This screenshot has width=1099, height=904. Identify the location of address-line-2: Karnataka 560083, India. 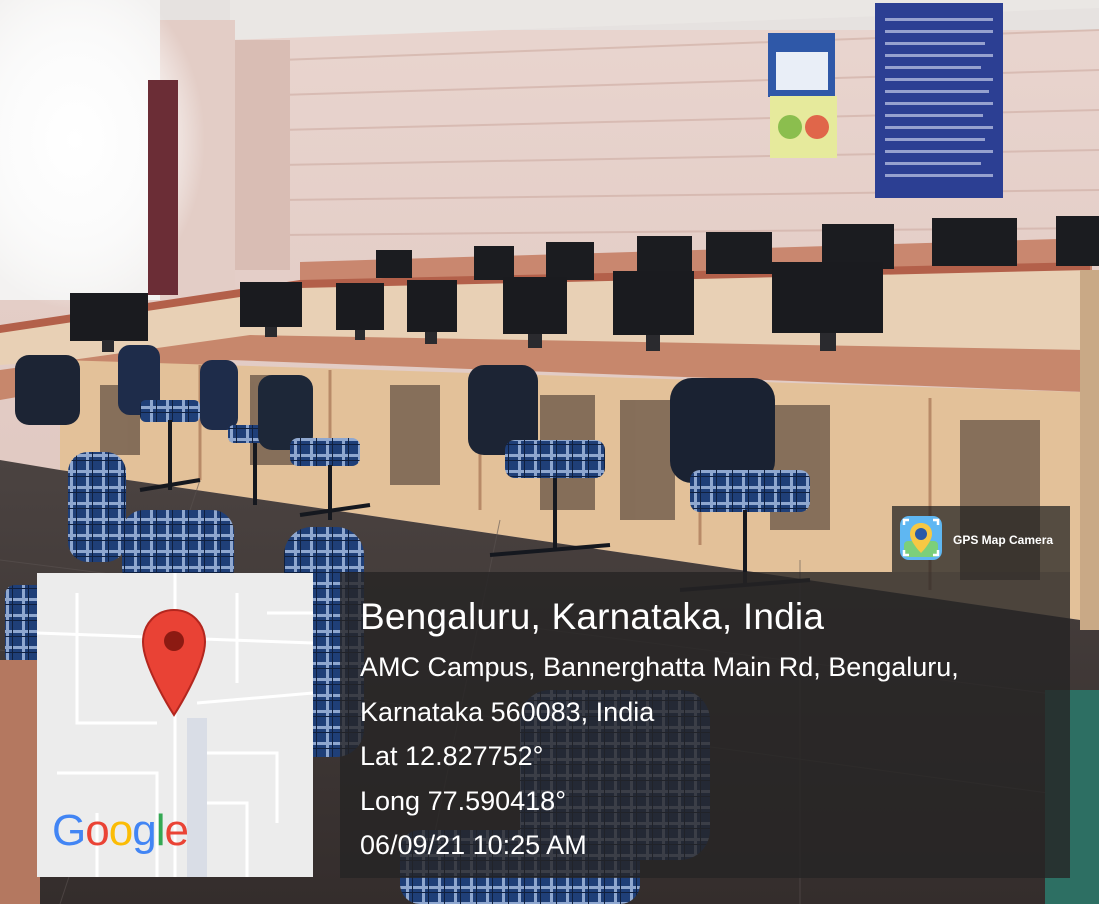
(507, 712).